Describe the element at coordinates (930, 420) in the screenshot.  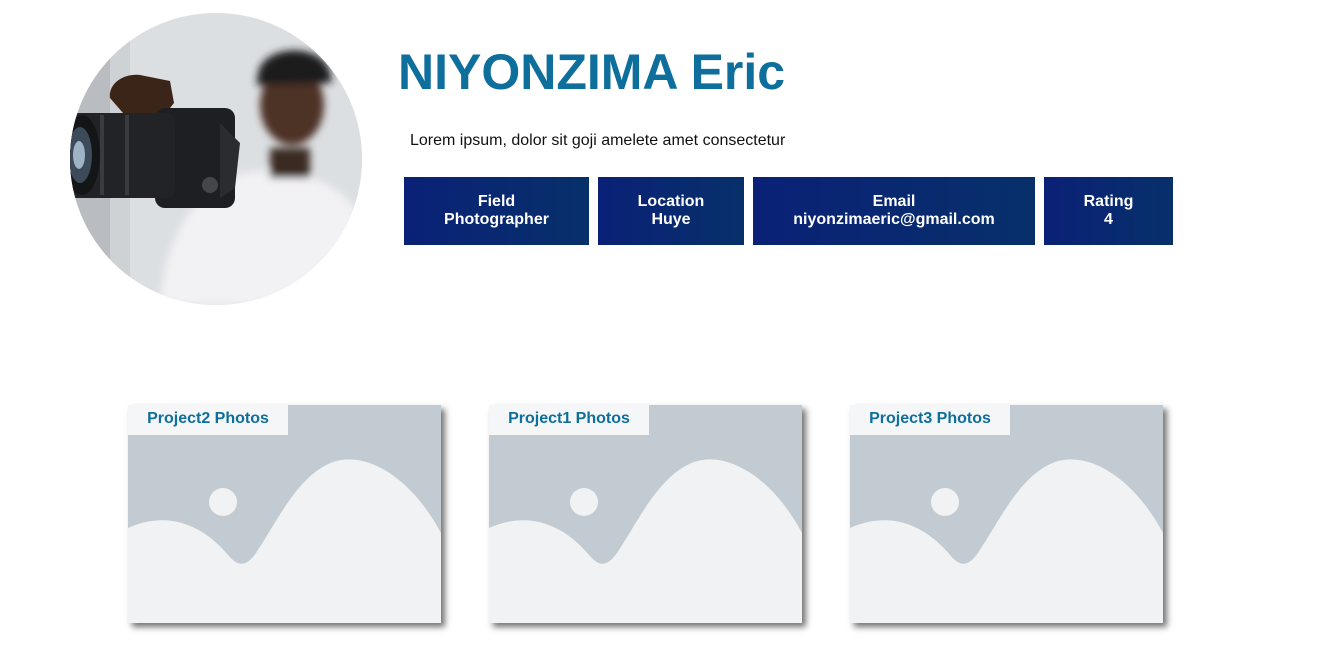
I see `project-card-title: Project3 Photos` at that location.